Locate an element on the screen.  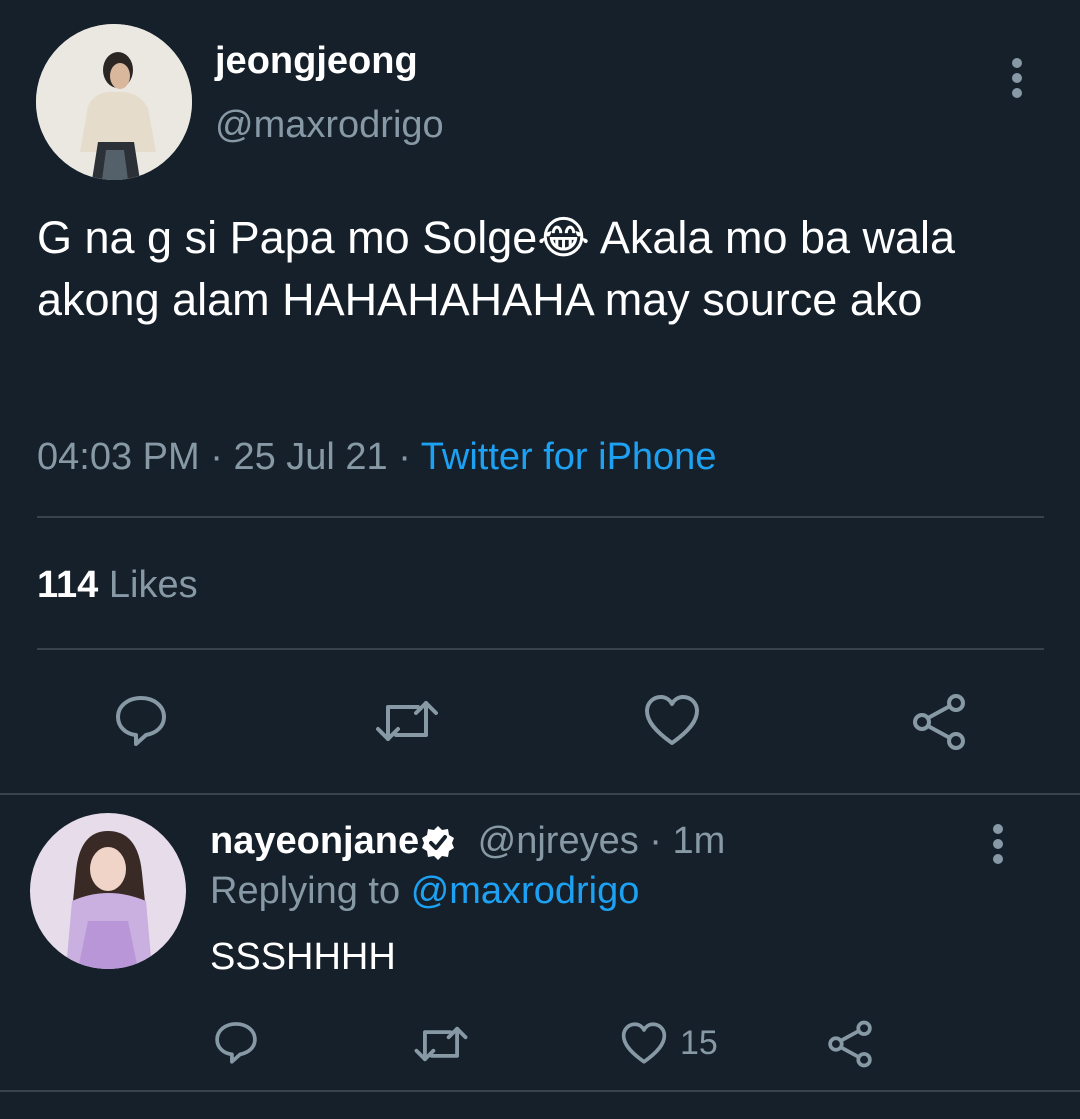
reply-time: · 1m is located at coordinates (687, 841).